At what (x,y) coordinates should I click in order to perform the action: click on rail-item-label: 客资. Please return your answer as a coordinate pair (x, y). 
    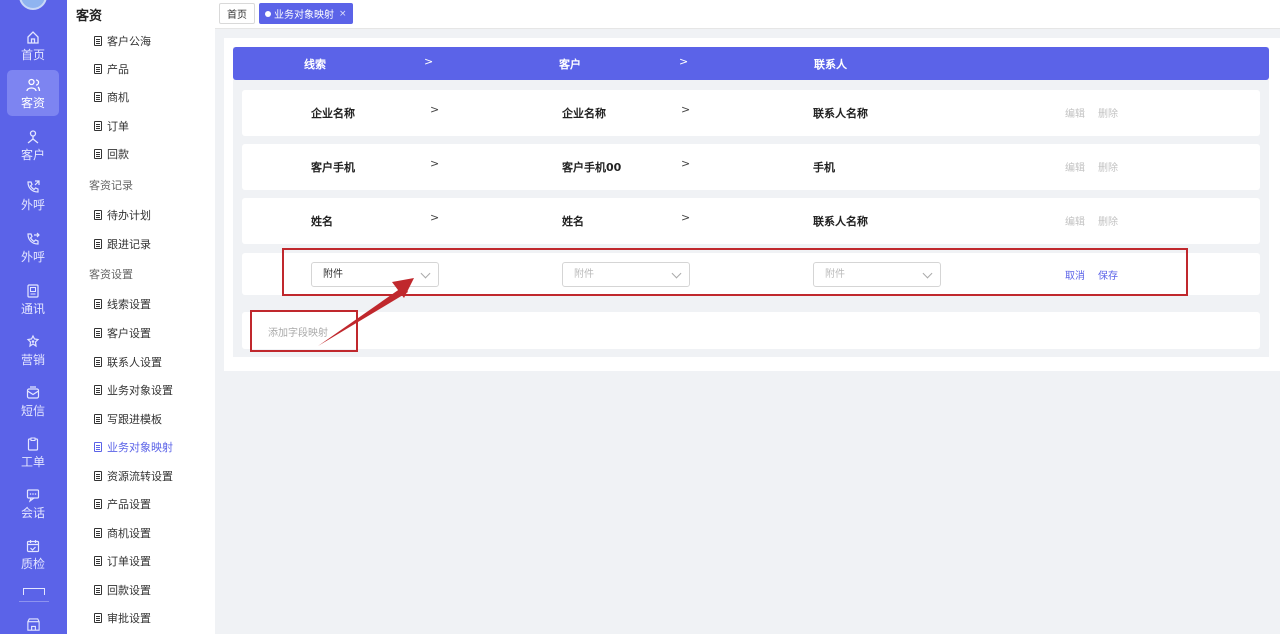
    Looking at the image, I should click on (32, 102).